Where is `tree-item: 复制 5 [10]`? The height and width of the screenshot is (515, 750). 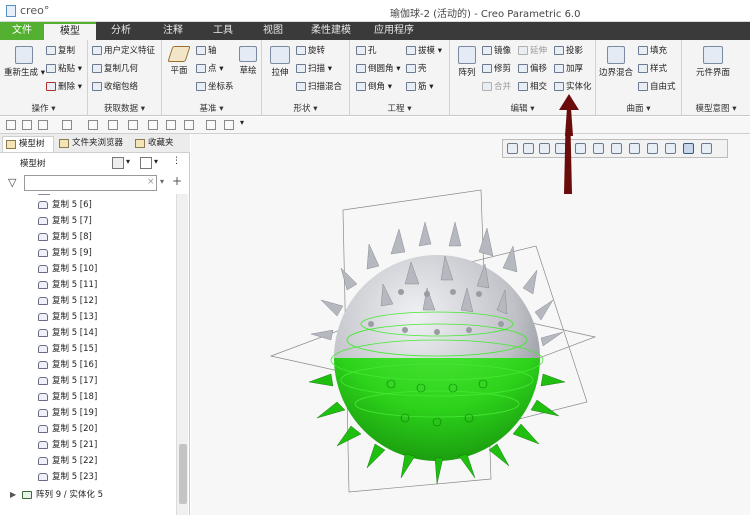
tree-item: 复制 5 [10] is located at coordinates (88, 269).